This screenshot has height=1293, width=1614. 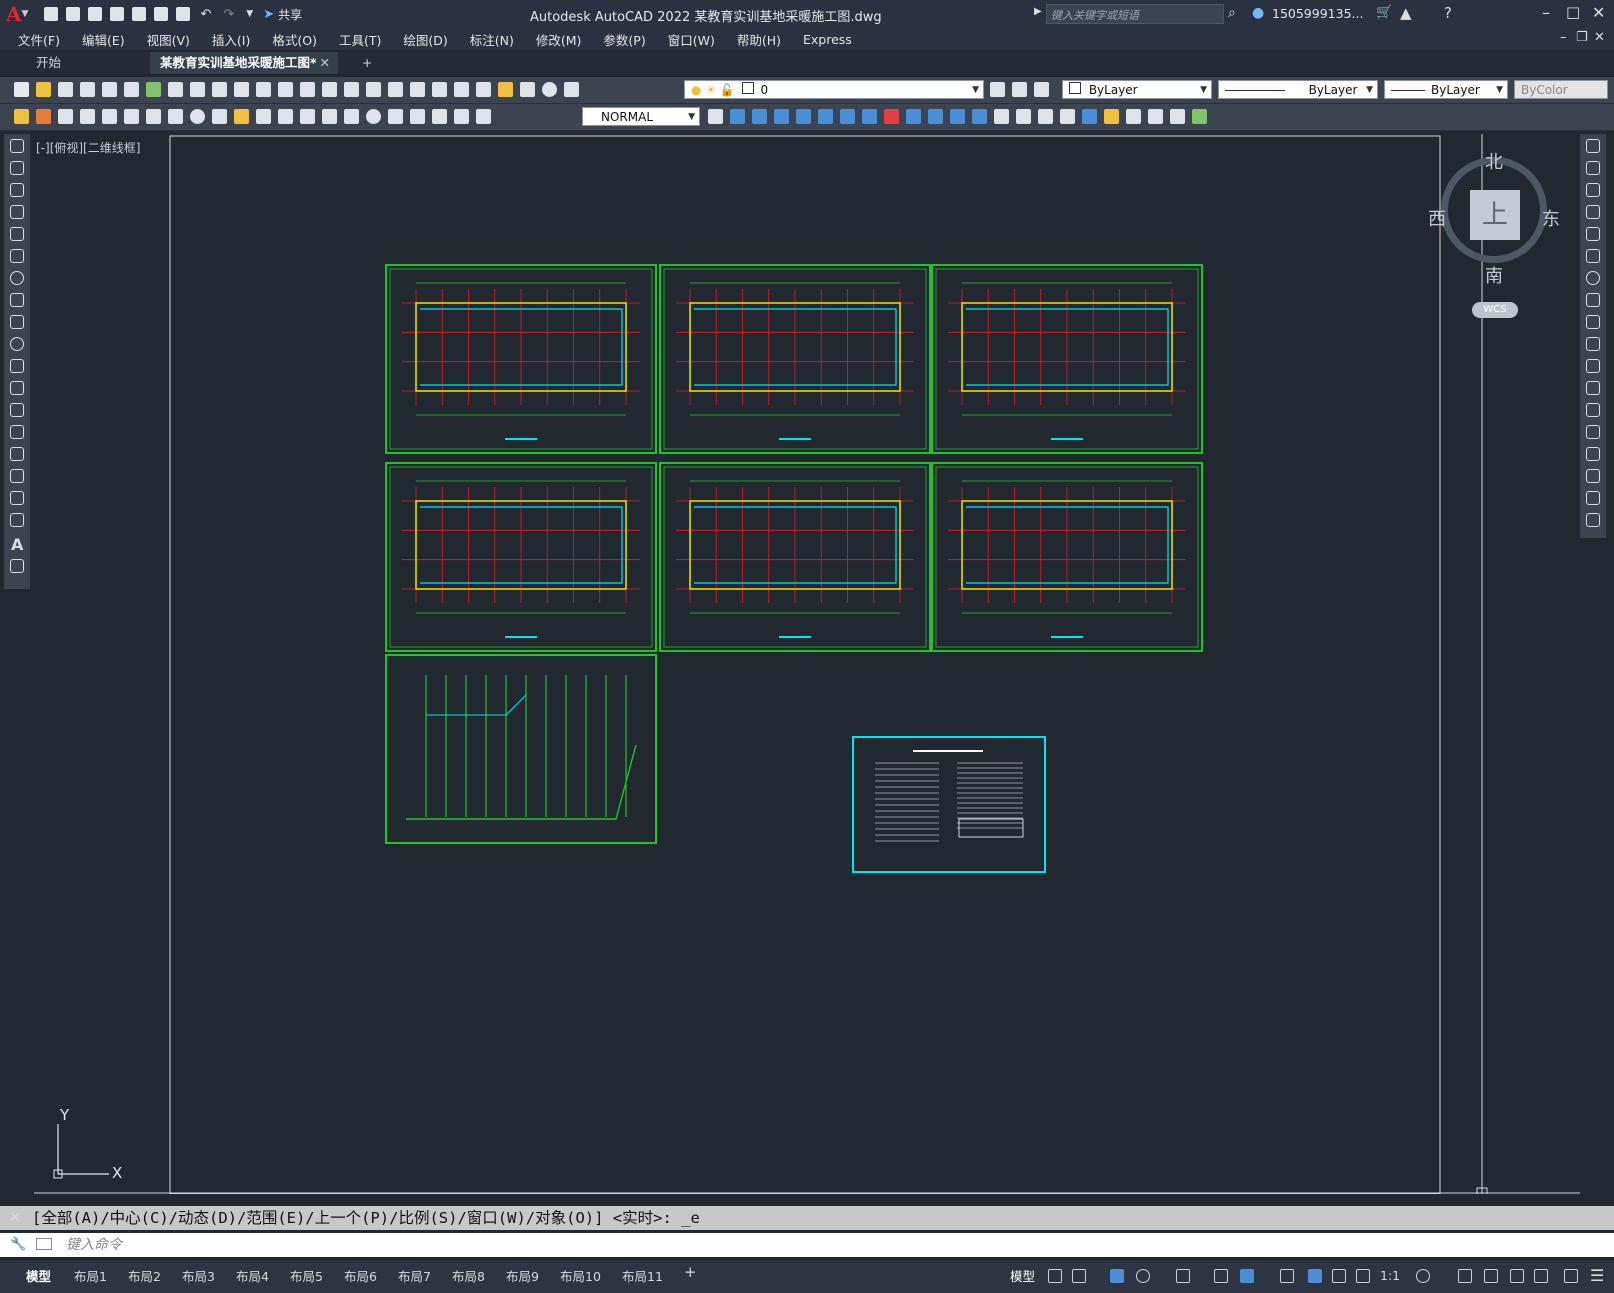 I want to click on search-expand-icon: ▶, so click(x=1038, y=11).